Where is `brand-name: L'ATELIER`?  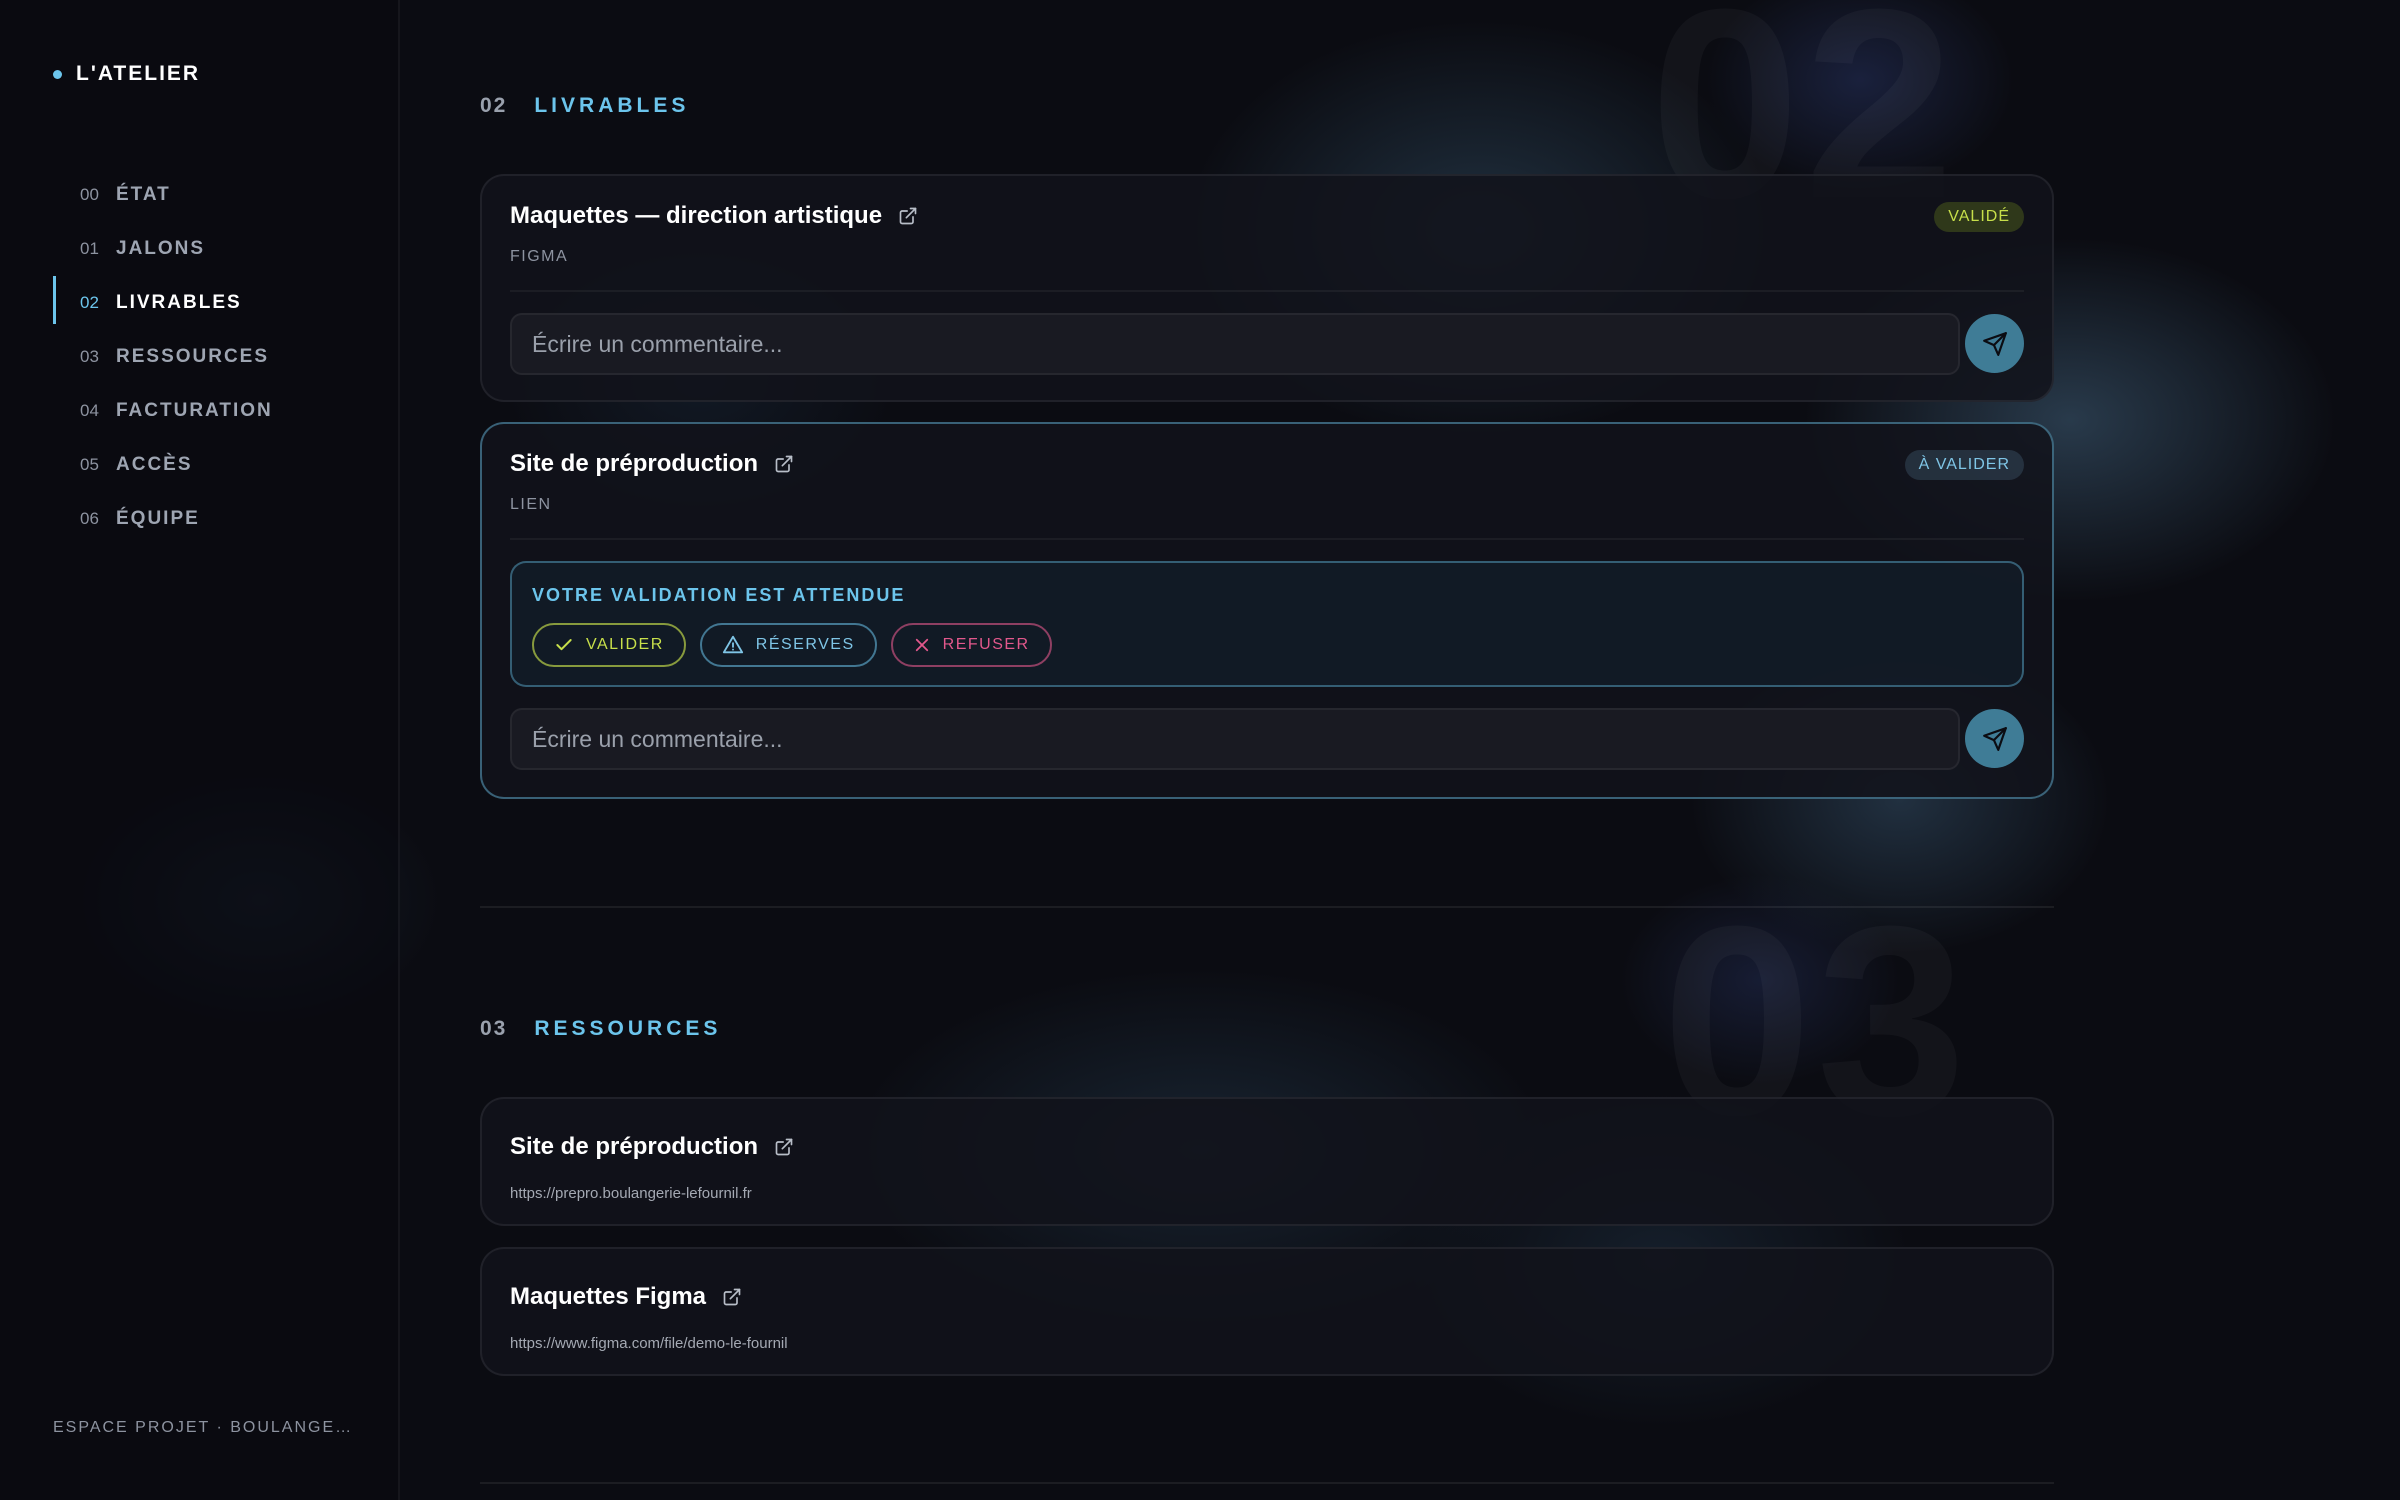
brand-name: L'ATELIER is located at coordinates (138, 73).